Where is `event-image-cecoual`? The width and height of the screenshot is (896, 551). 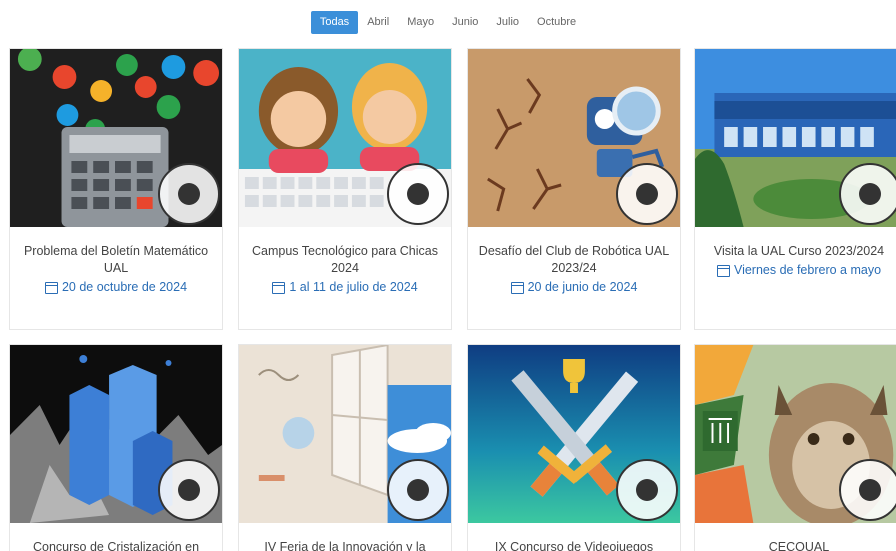 event-image-cecoual is located at coordinates (795, 434).